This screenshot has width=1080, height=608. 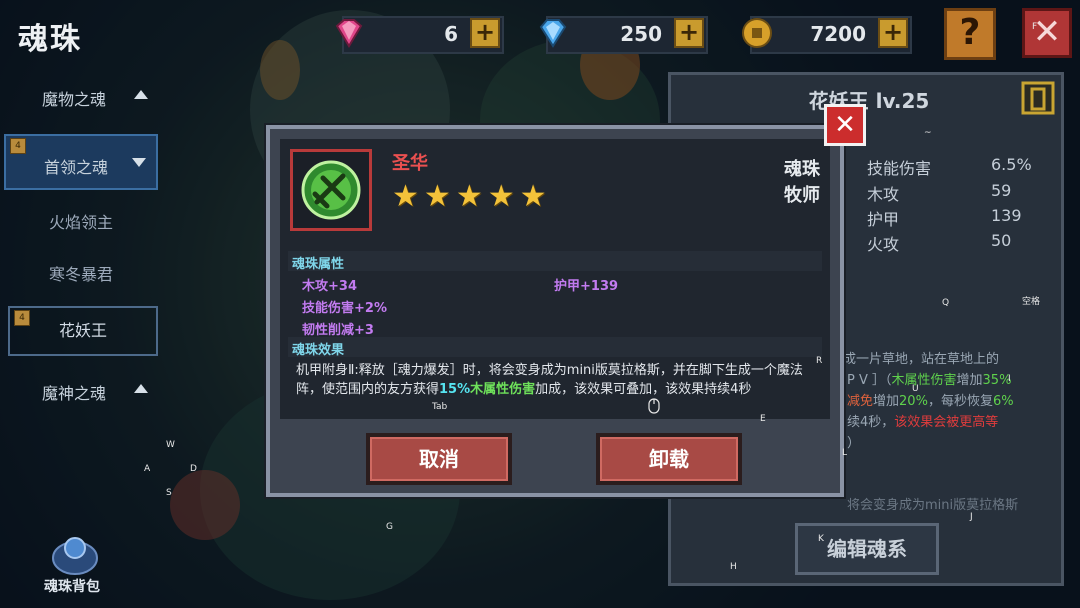 I want to click on attribute-armor: 护甲+139, so click(x=586, y=286).